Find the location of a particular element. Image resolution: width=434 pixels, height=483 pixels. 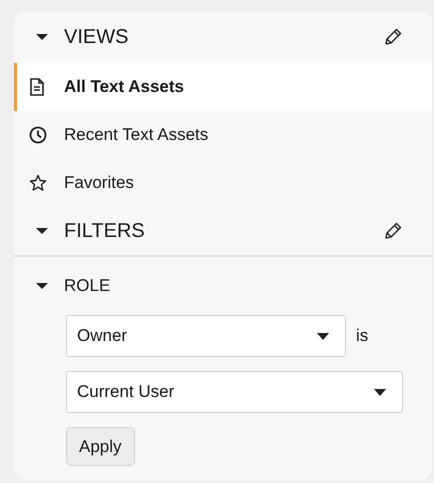

section-title: VIEWS is located at coordinates (97, 37).